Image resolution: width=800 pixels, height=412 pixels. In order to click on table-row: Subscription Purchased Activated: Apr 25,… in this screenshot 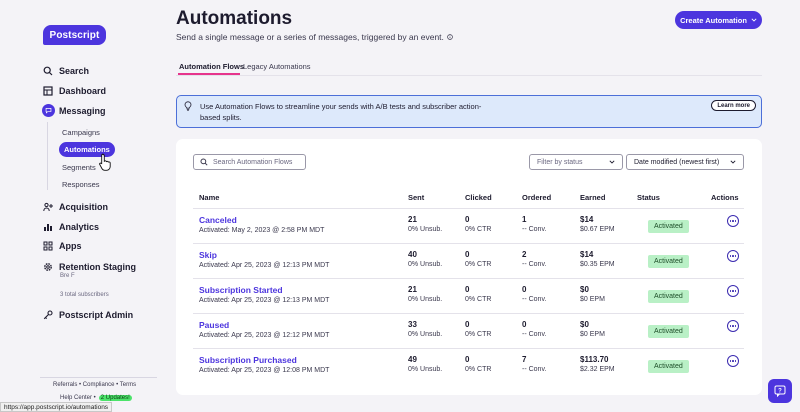, I will do `click(468, 365)`.